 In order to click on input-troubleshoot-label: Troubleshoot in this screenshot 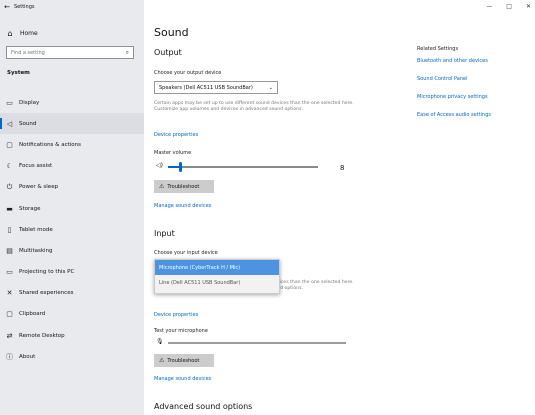, I will do `click(183, 360)`.